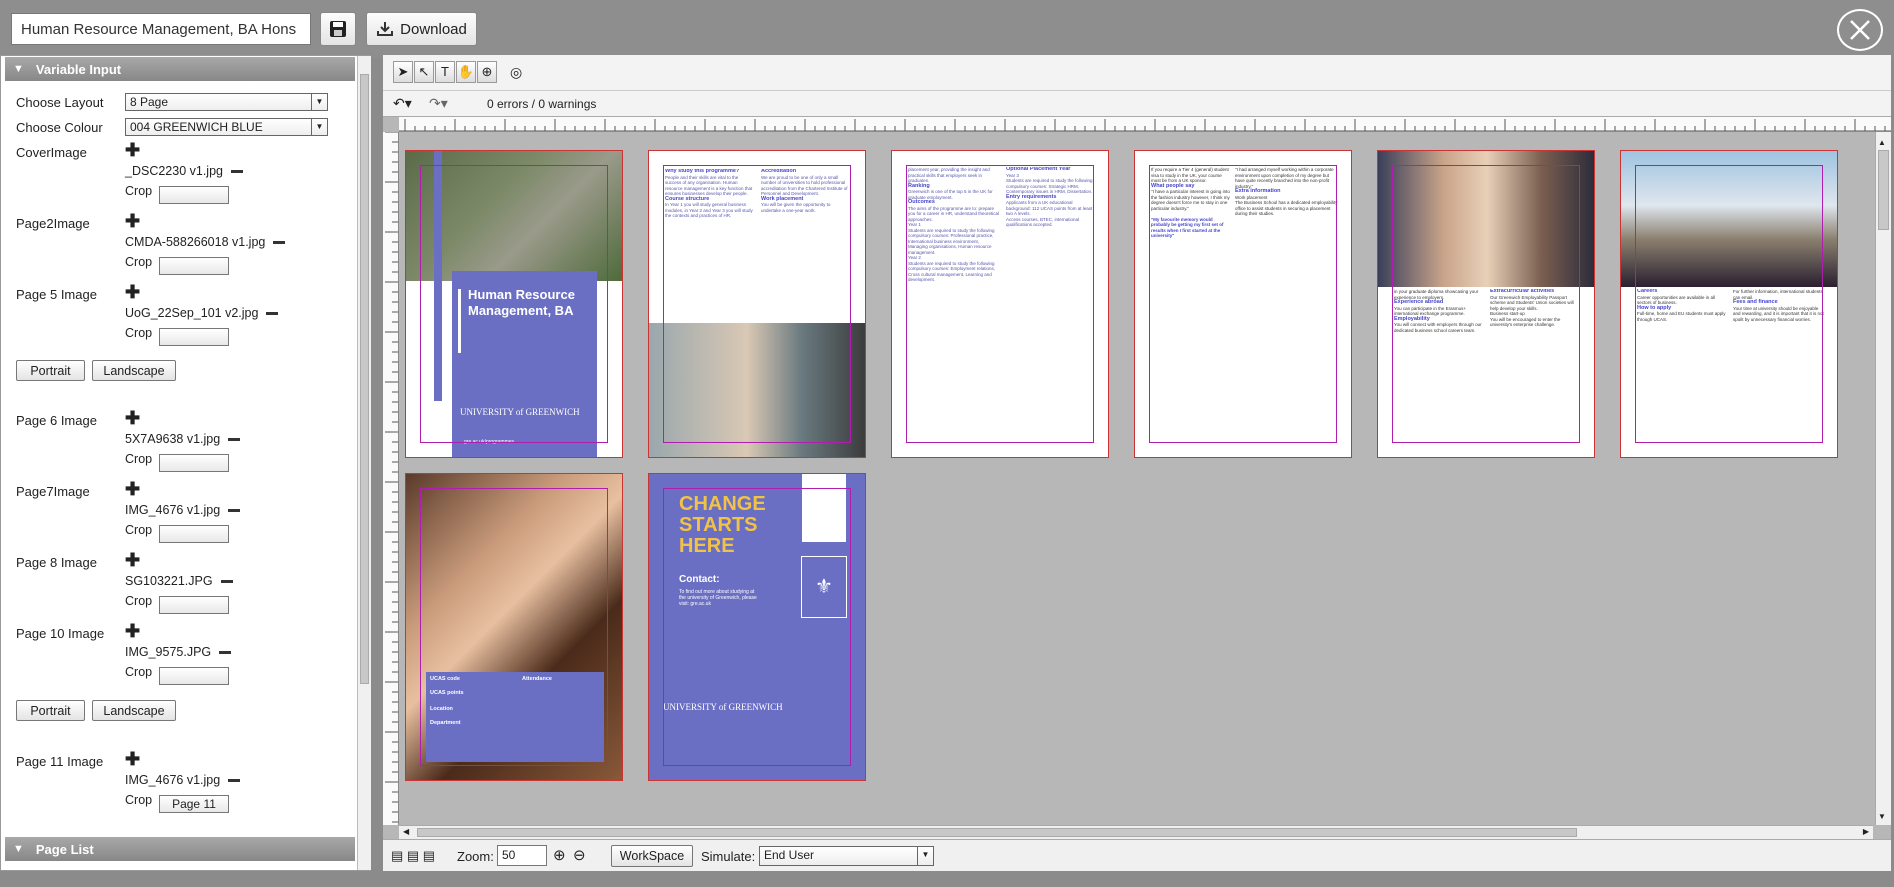 This screenshot has width=1894, height=887. I want to click on image-filename: IMG_9575.JPG, so click(178, 652).